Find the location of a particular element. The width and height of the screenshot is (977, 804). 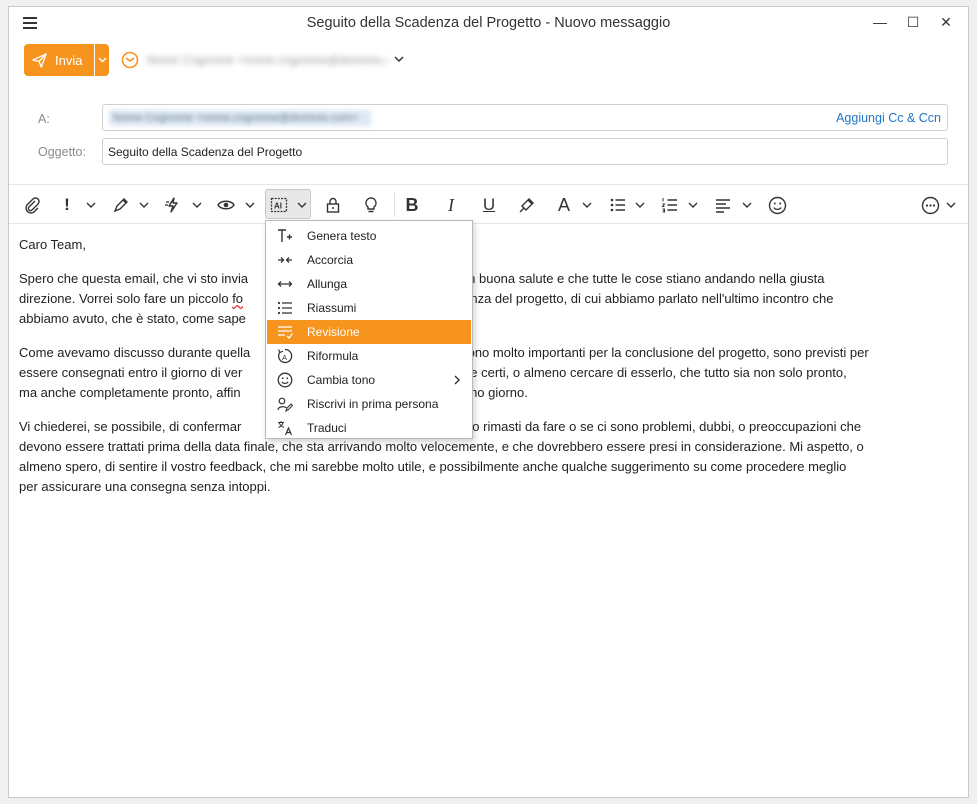

menu-item-accorcia: Accorcia is located at coordinates (369, 260).